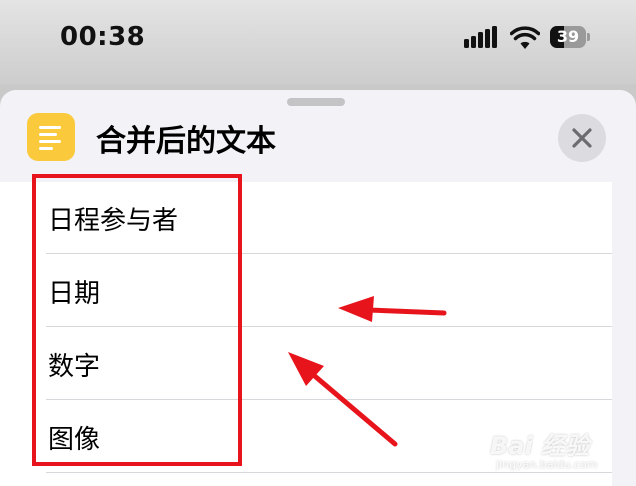 Image resolution: width=636 pixels, height=486 pixels. Describe the element at coordinates (343, 399) in the screenshot. I see `arrow-up-left-icon` at that location.